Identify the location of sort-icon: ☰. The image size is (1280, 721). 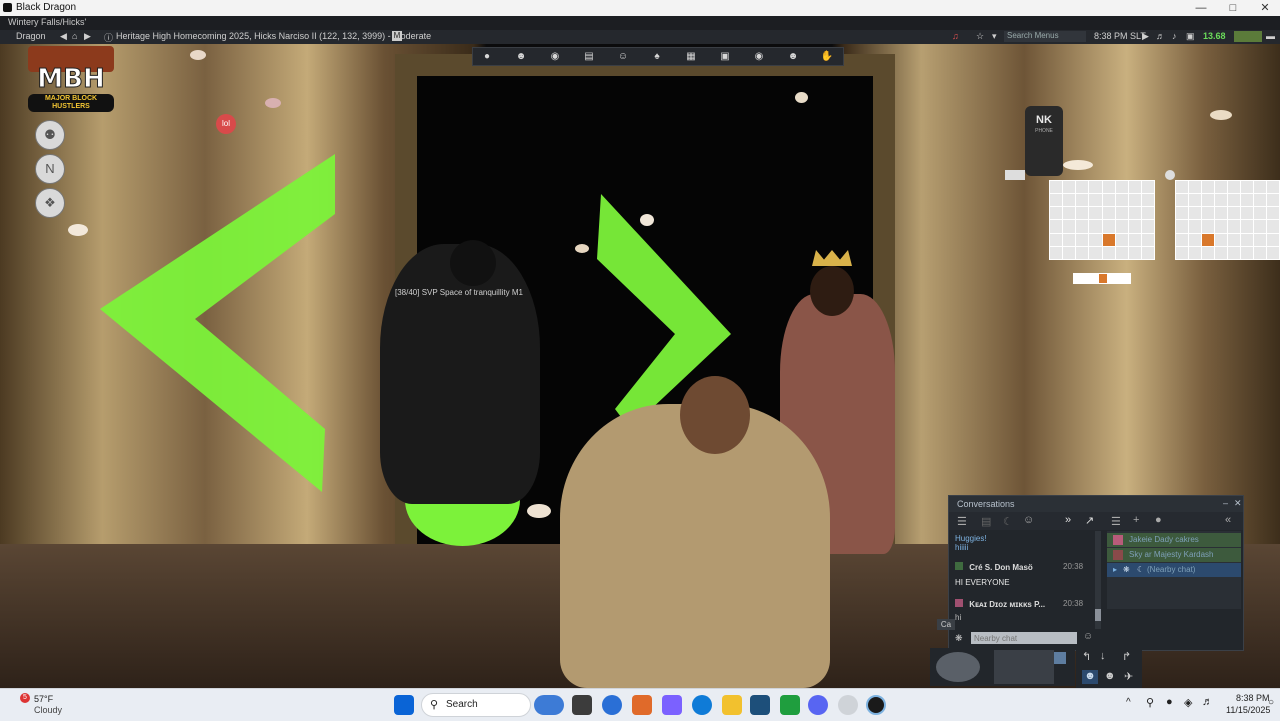
(1116, 521).